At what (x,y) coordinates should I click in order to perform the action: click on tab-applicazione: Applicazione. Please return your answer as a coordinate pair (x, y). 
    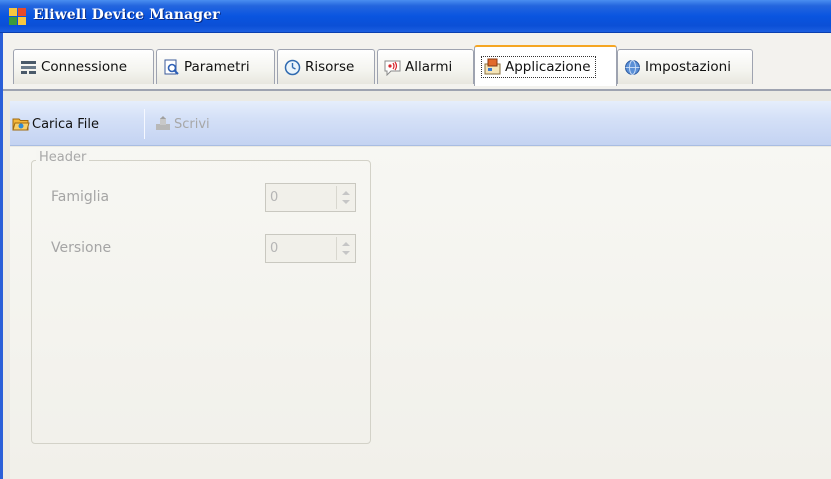
    Looking at the image, I should click on (545, 65).